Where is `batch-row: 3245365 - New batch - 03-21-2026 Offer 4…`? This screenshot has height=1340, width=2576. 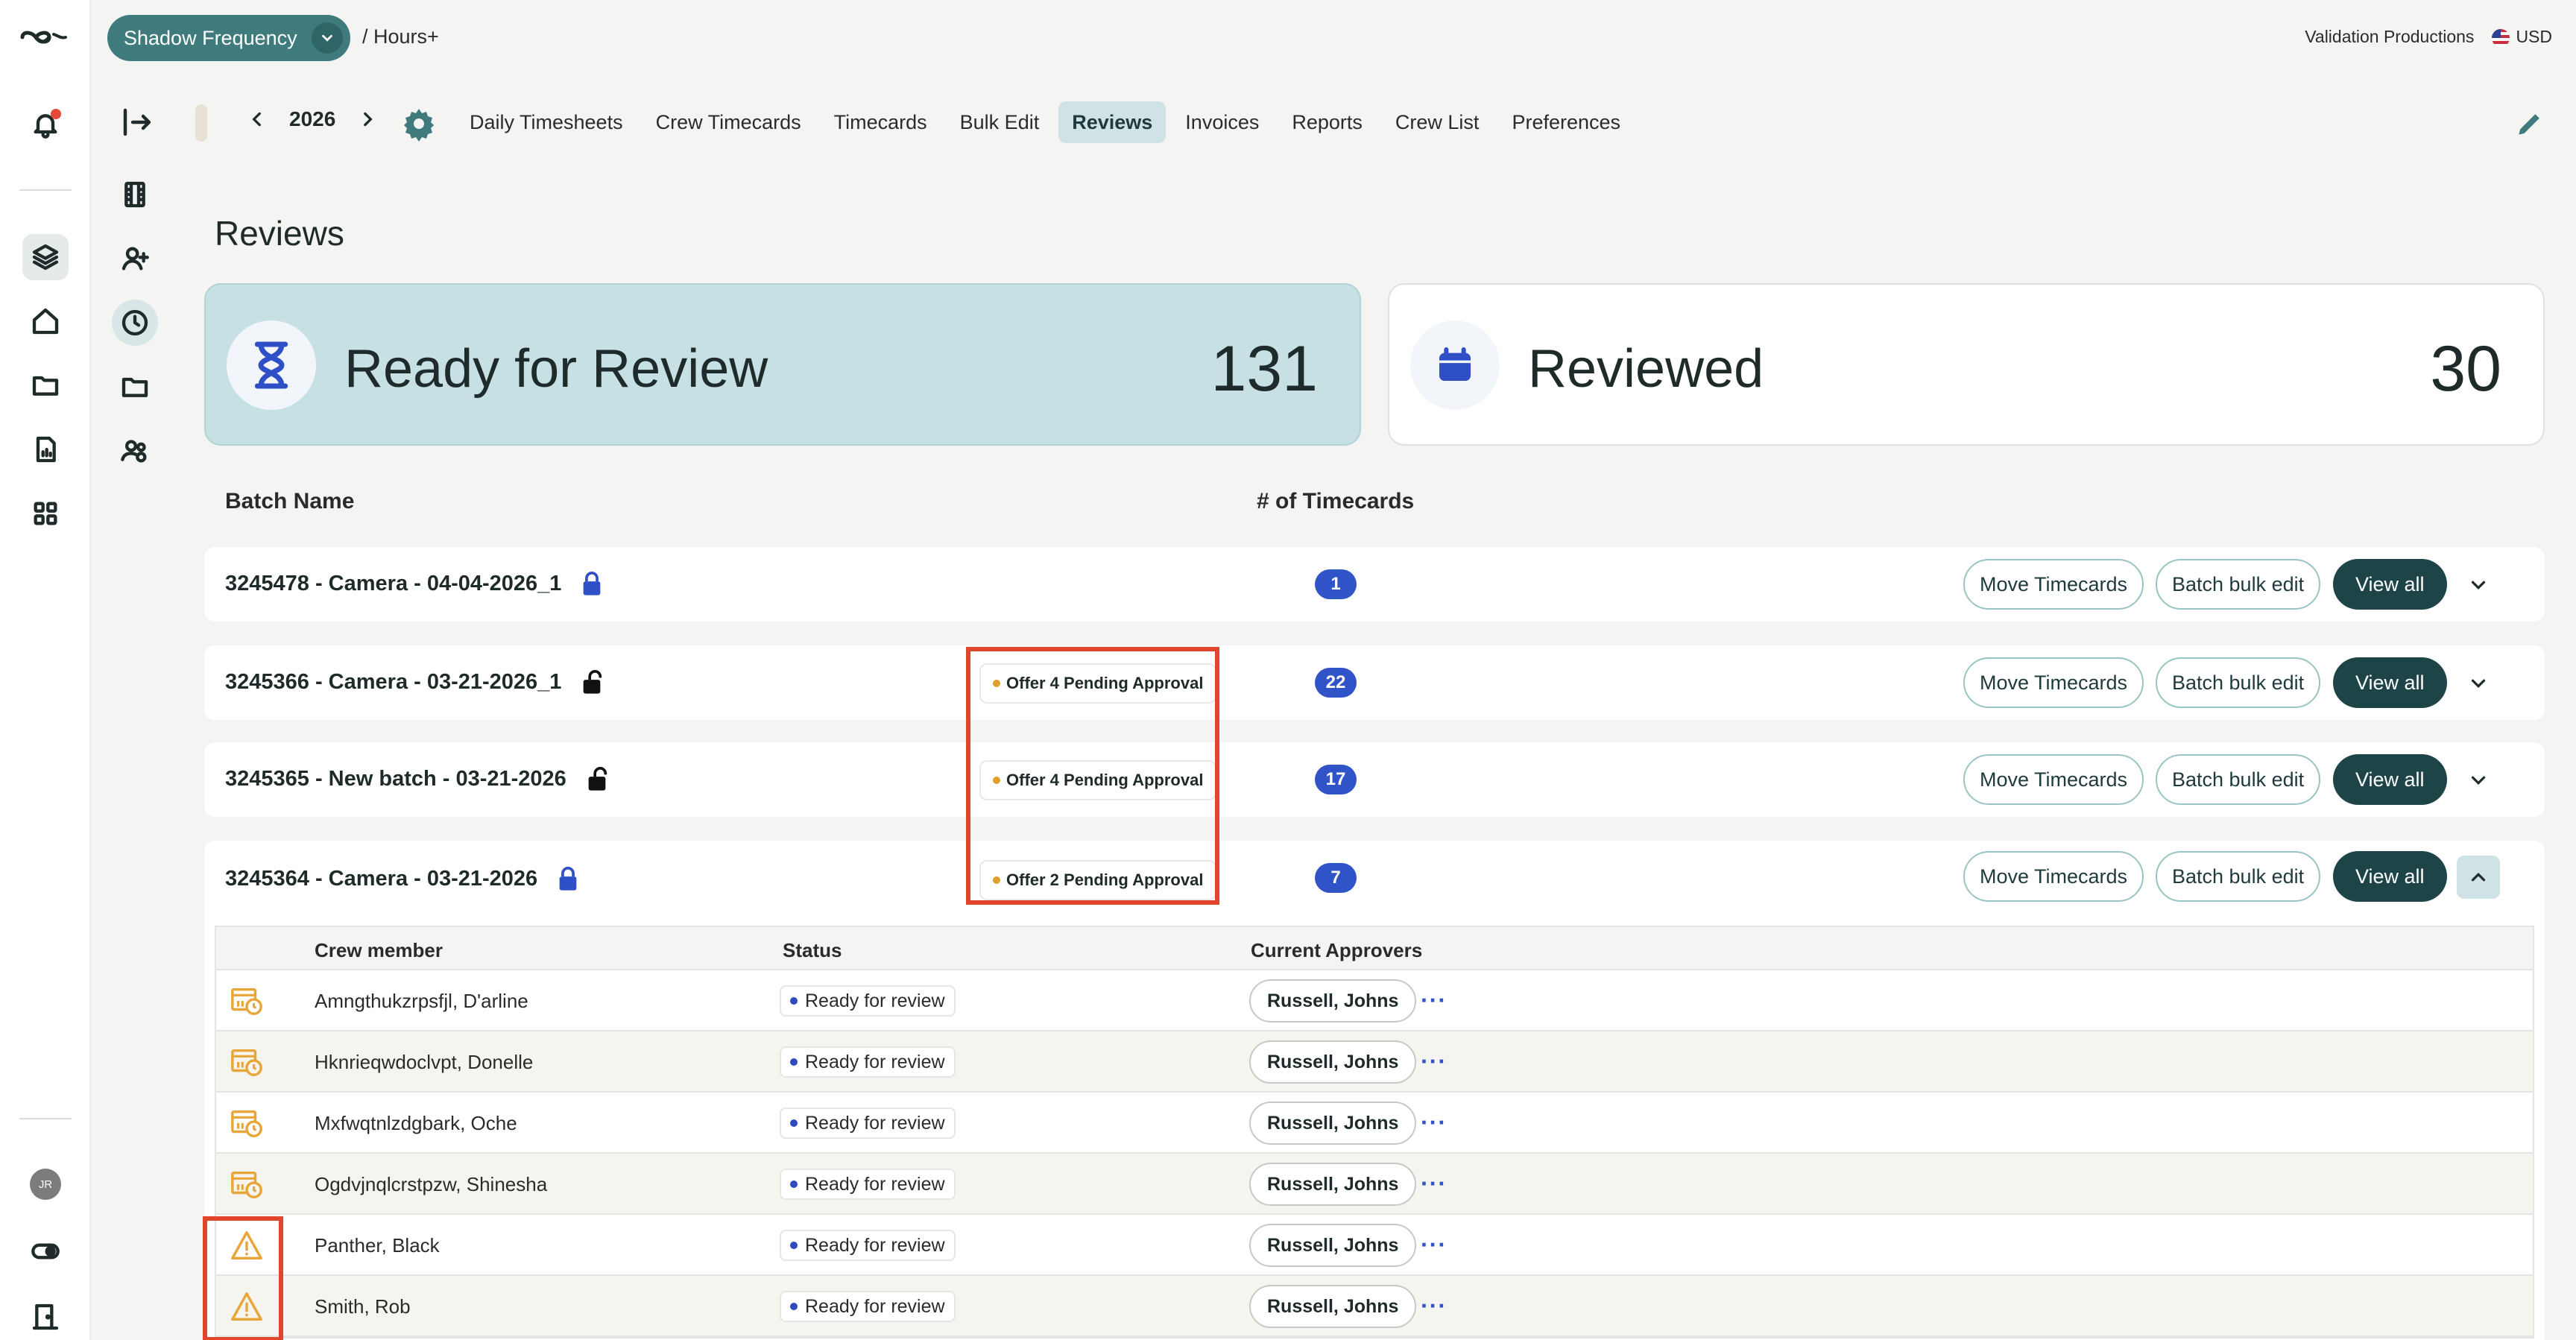 batch-row: 3245365 - New batch - 03-21-2026 Offer 4… is located at coordinates (1374, 779).